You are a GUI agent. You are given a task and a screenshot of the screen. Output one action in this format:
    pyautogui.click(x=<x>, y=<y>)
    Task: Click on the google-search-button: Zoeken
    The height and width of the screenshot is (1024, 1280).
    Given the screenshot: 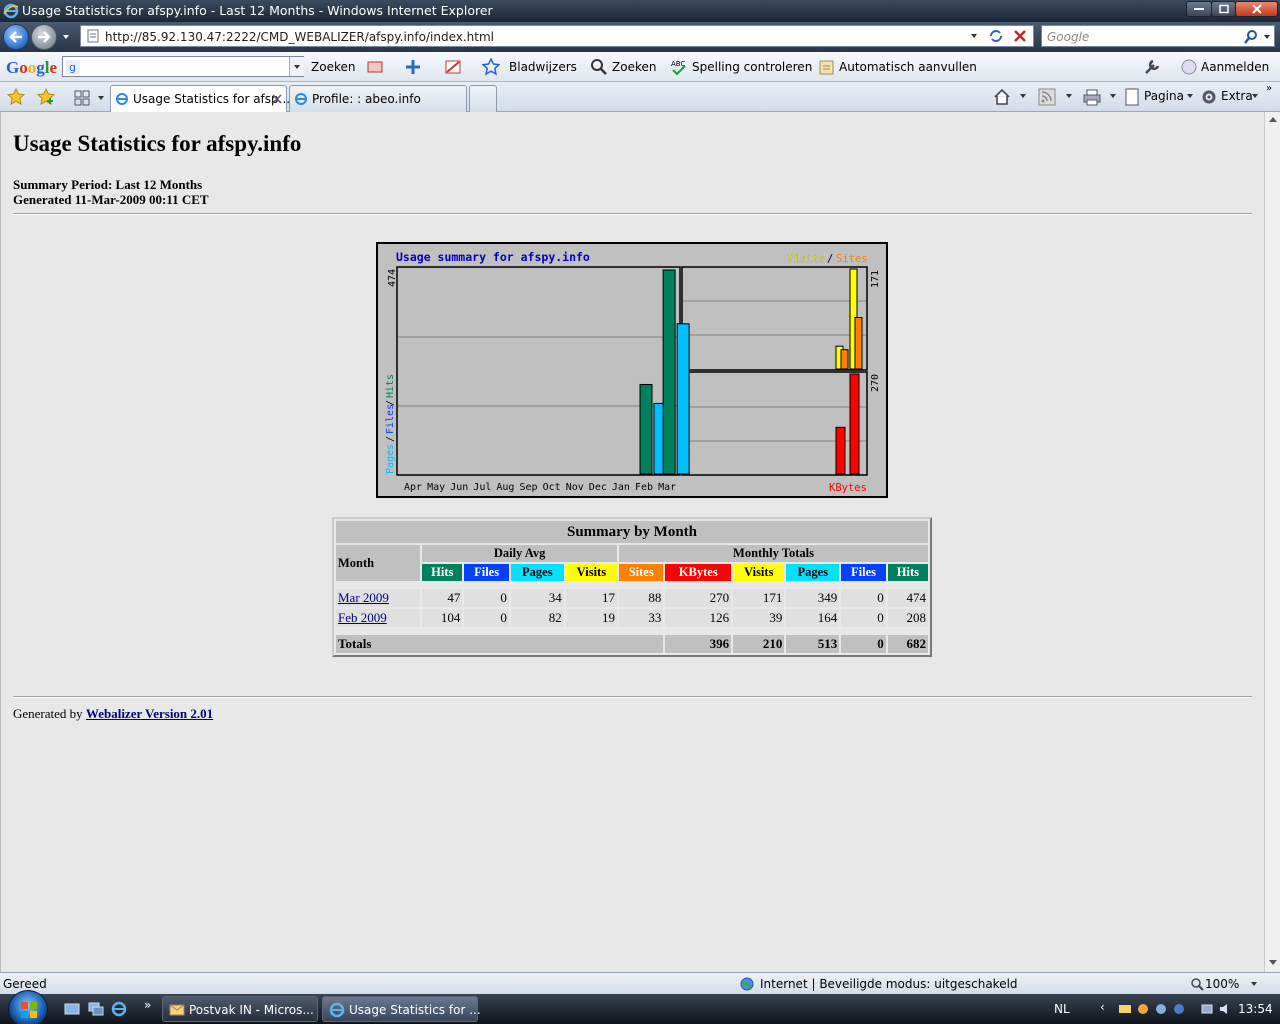 What is the action you would take?
    pyautogui.click(x=333, y=67)
    